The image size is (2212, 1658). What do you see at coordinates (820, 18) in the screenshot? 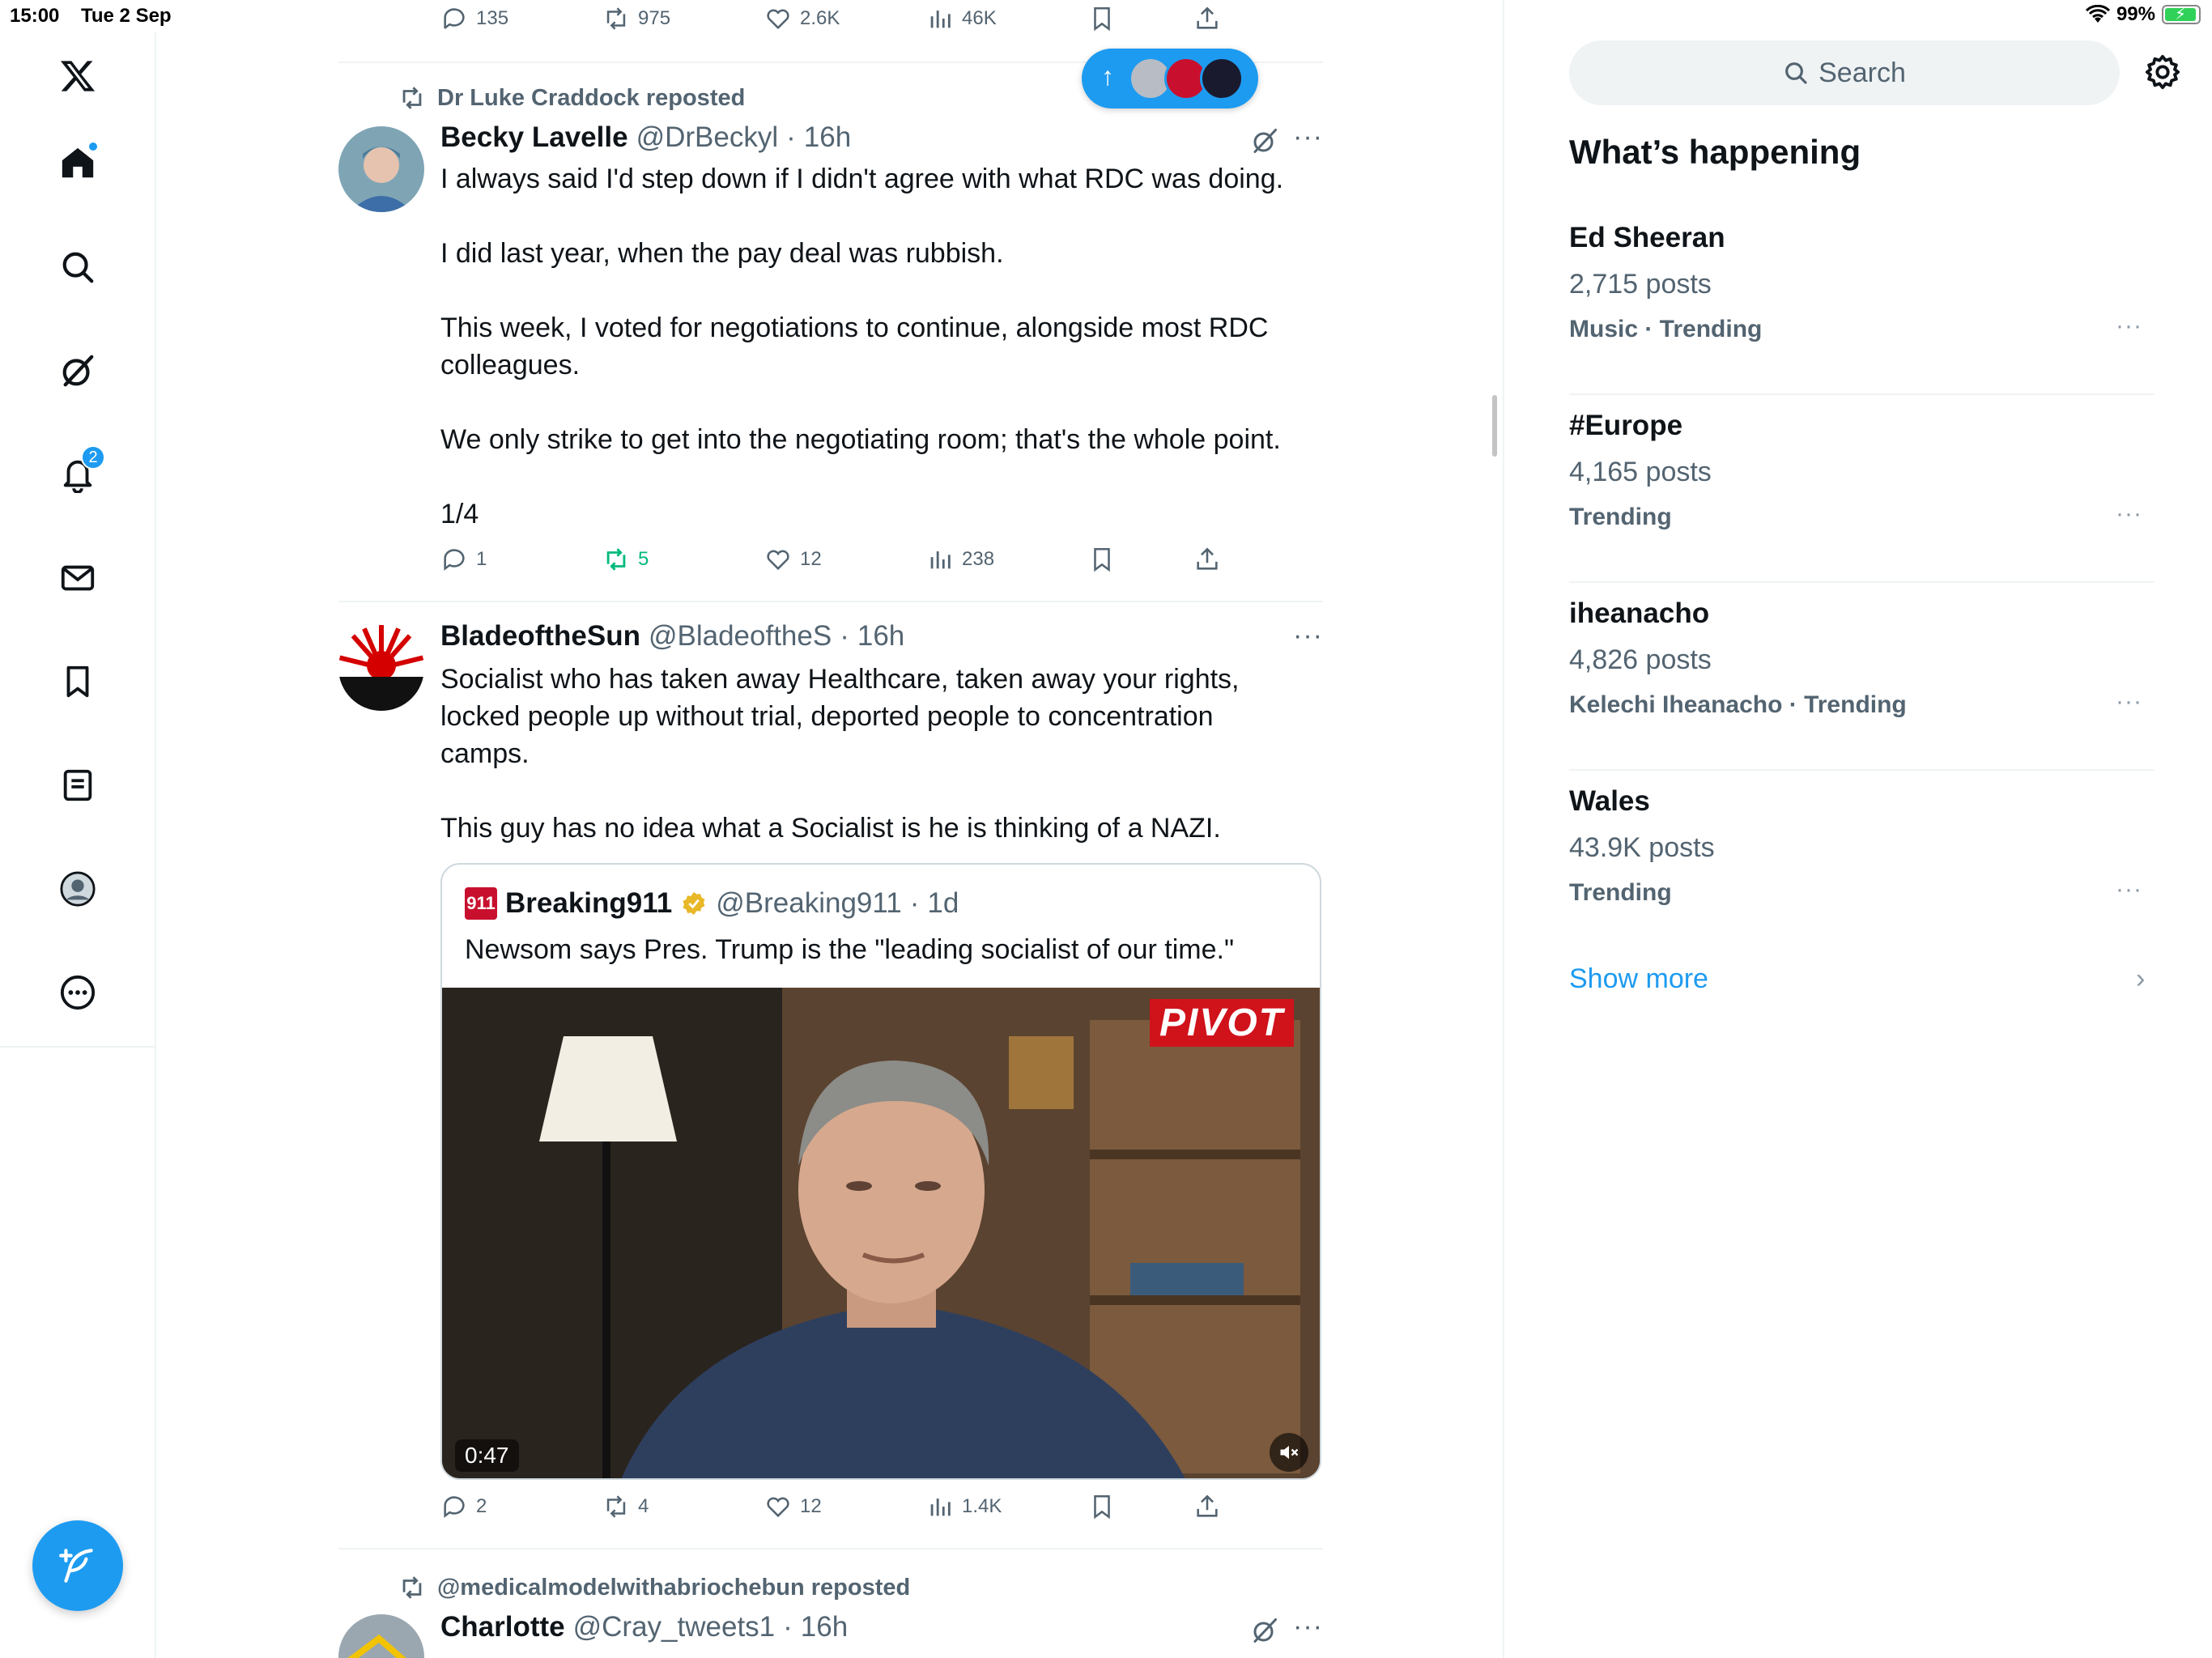
I see `like-count: 2.6K` at bounding box center [820, 18].